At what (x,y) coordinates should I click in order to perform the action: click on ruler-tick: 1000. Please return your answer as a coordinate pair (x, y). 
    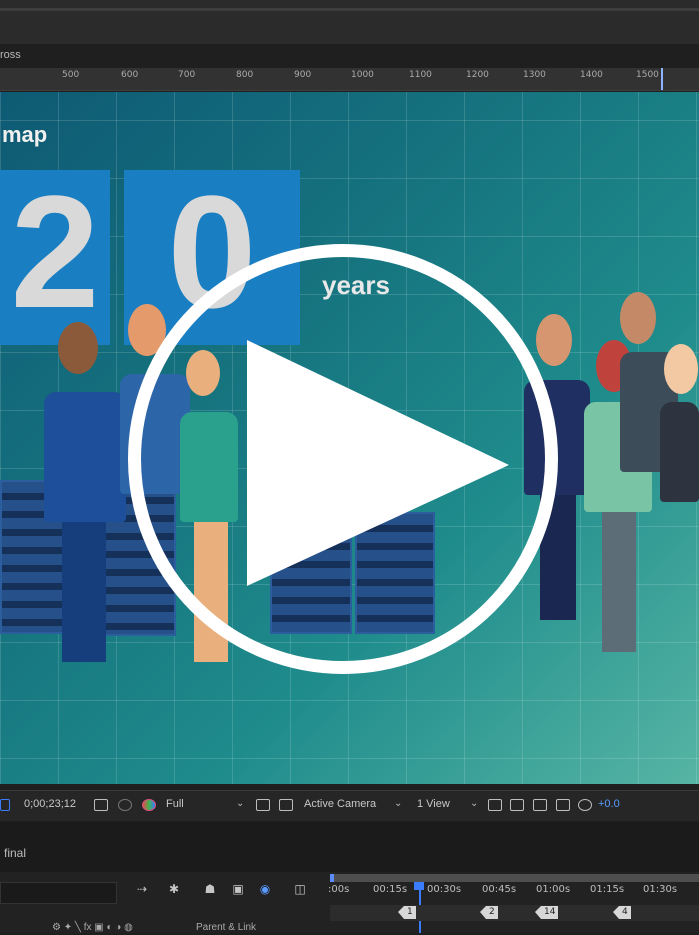
    Looking at the image, I should click on (362, 75).